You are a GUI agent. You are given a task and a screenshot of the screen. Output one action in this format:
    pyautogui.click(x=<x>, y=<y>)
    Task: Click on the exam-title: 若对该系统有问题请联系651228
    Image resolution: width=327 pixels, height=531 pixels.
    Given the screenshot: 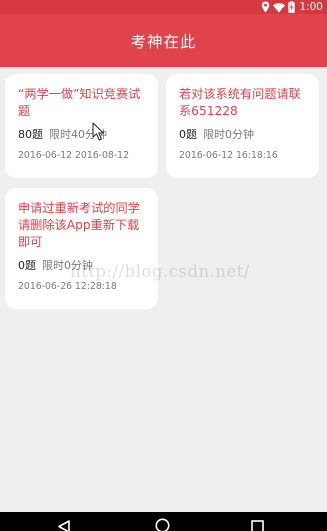 What is the action you would take?
    pyautogui.click(x=240, y=102)
    